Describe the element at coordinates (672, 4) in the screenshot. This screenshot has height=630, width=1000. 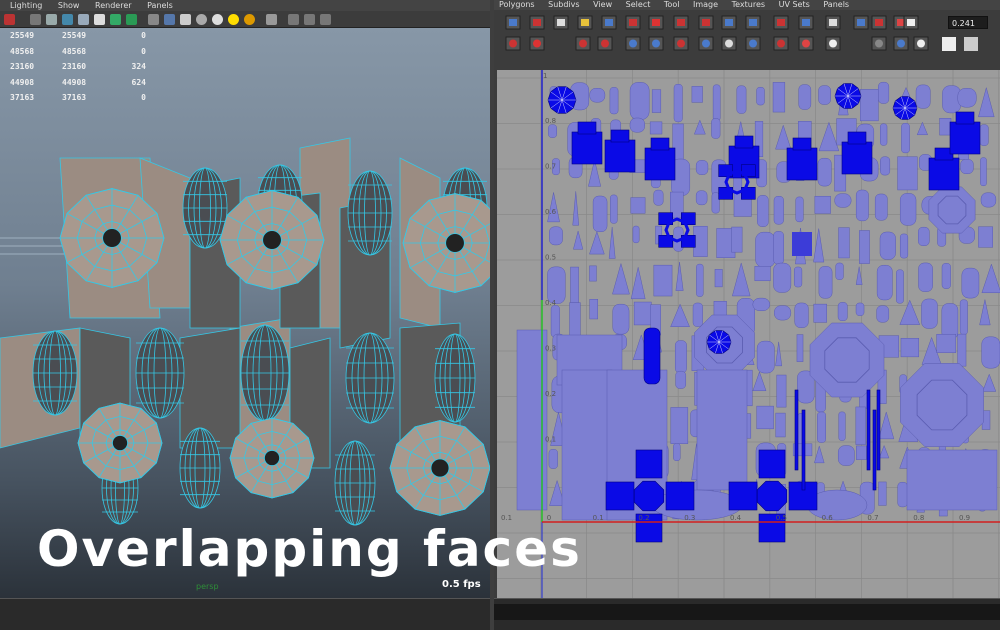
I see `menu-tool: Tool` at that location.